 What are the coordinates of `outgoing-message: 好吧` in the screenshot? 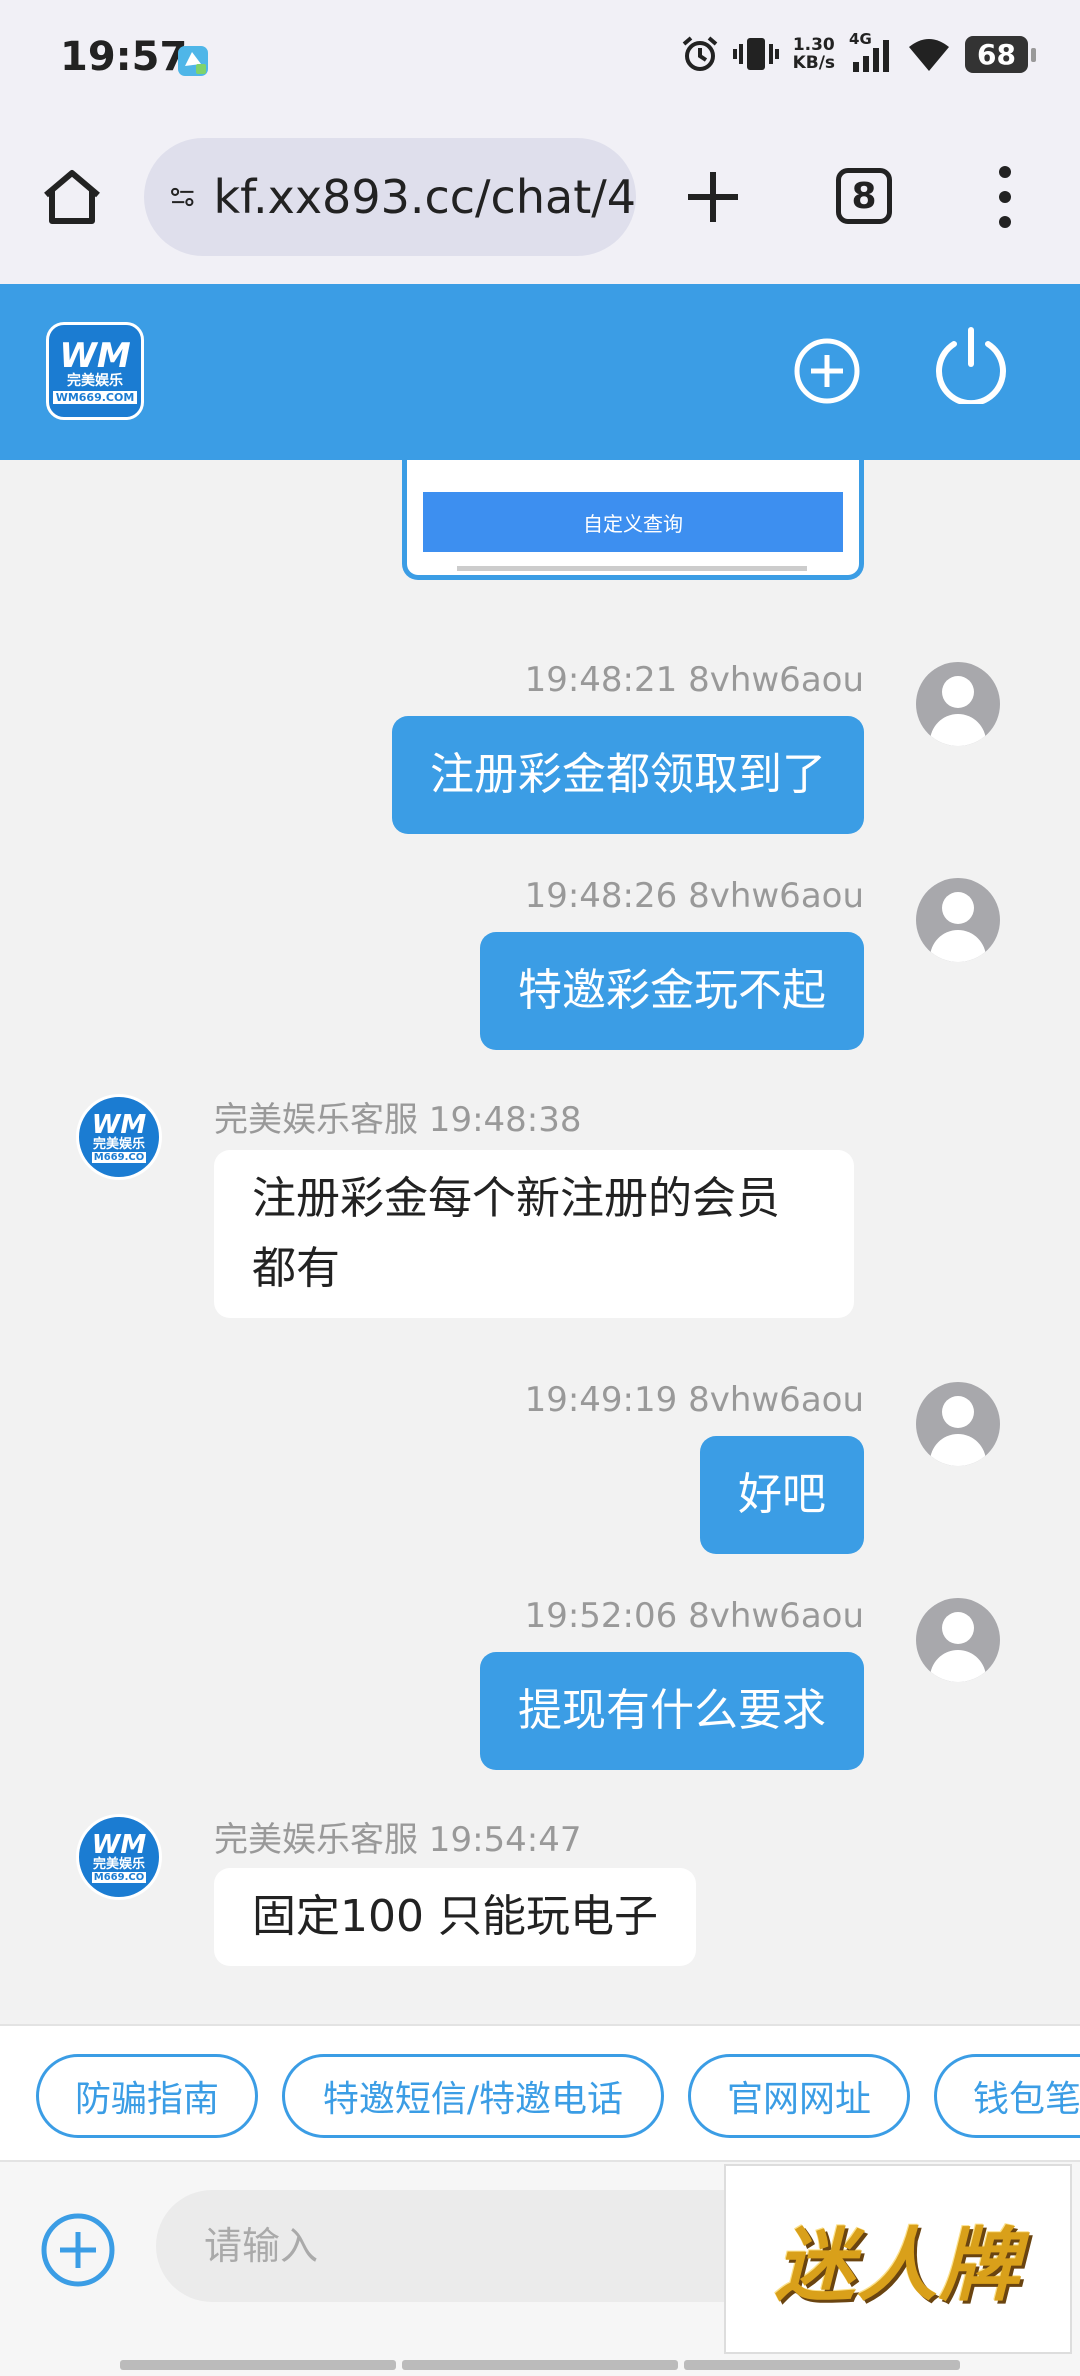 It's located at (782, 1495).